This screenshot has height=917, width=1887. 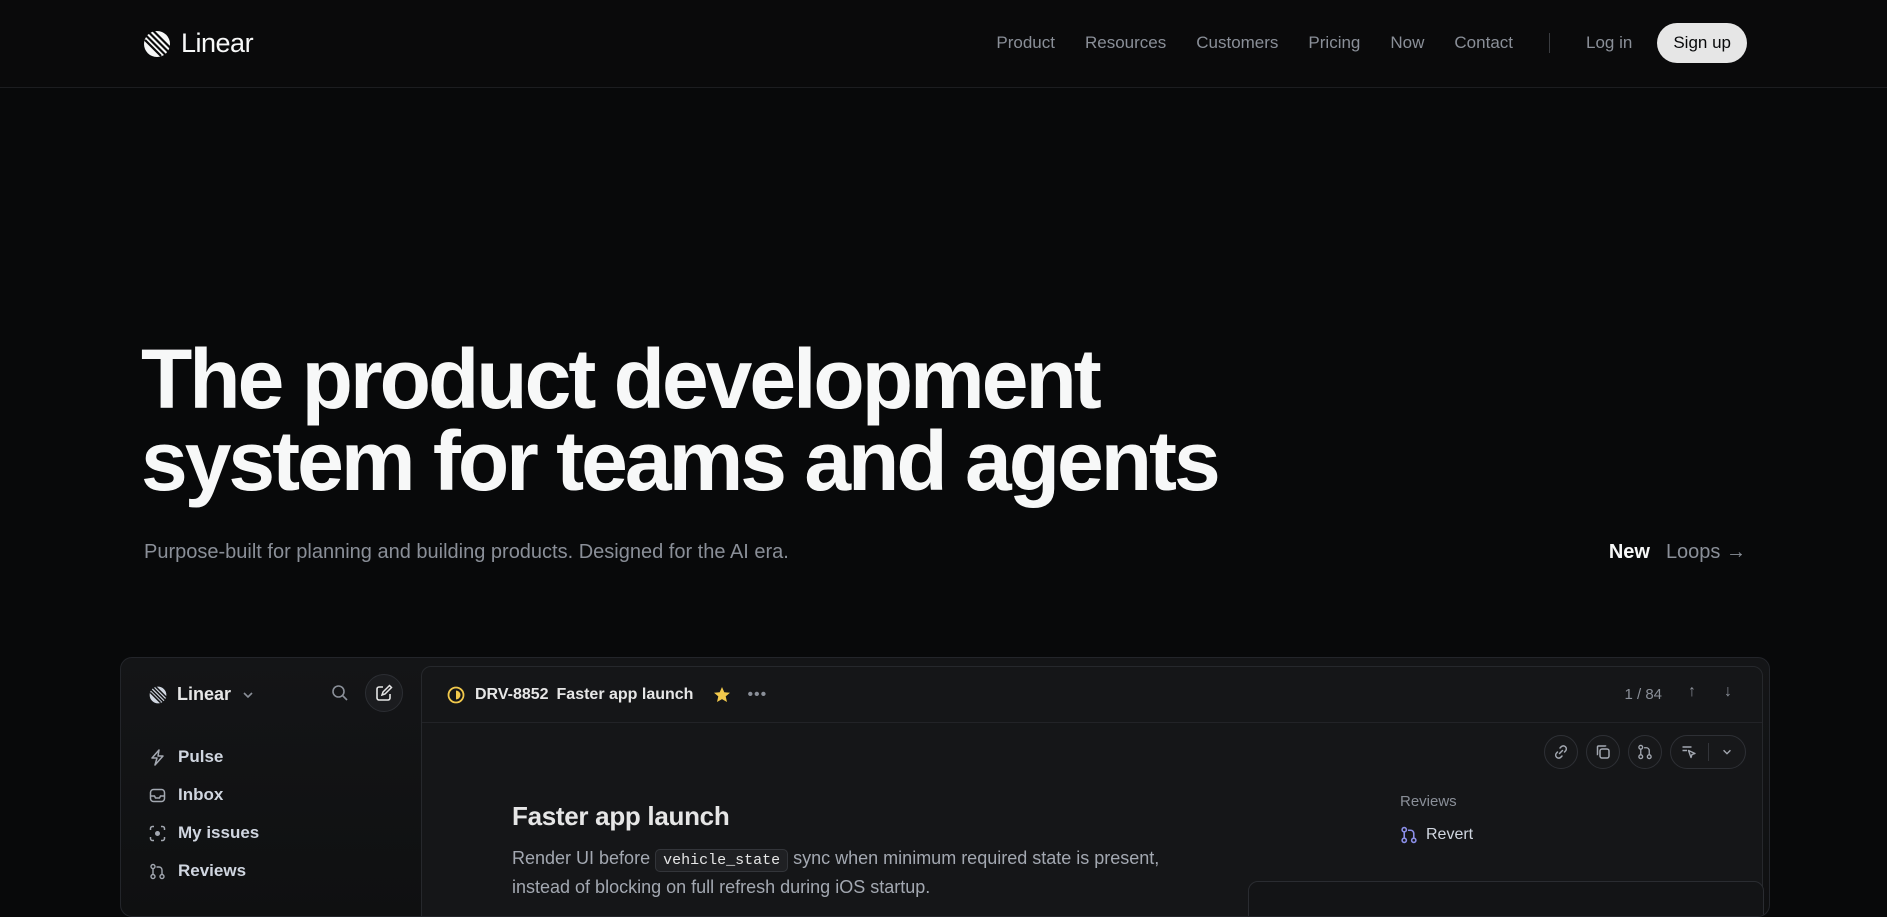 What do you see at coordinates (1692, 692) in the screenshot?
I see `previous-issue-icon: ↑` at bounding box center [1692, 692].